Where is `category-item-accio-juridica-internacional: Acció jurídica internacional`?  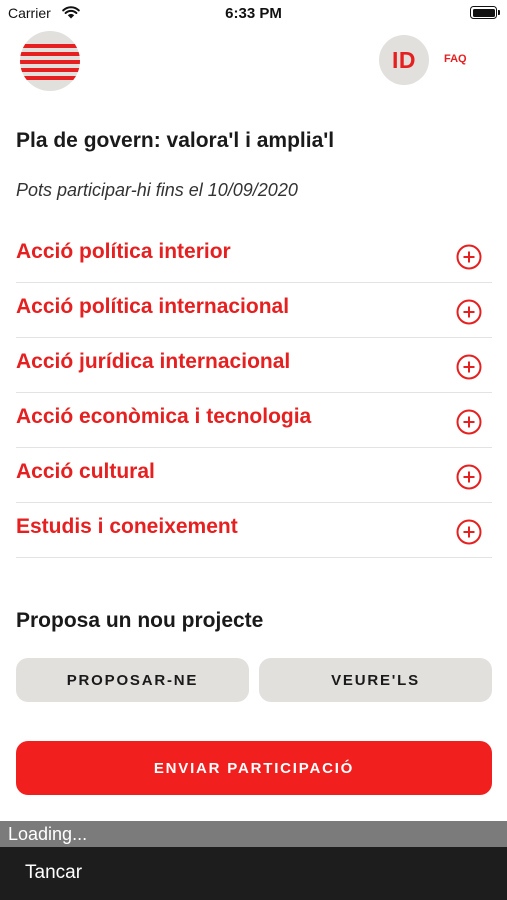
category-item-accio-juridica-internacional: Acció jurídica internacional is located at coordinates (254, 365).